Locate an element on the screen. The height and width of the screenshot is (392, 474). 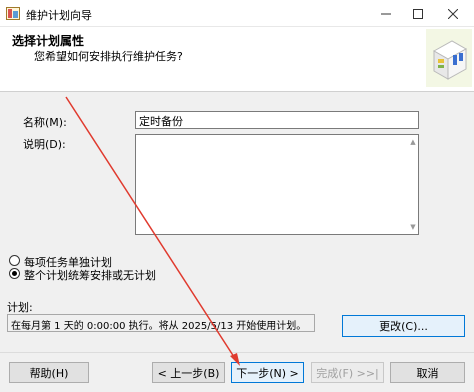
back-button: < 上一步(B) is located at coordinates (188, 372).